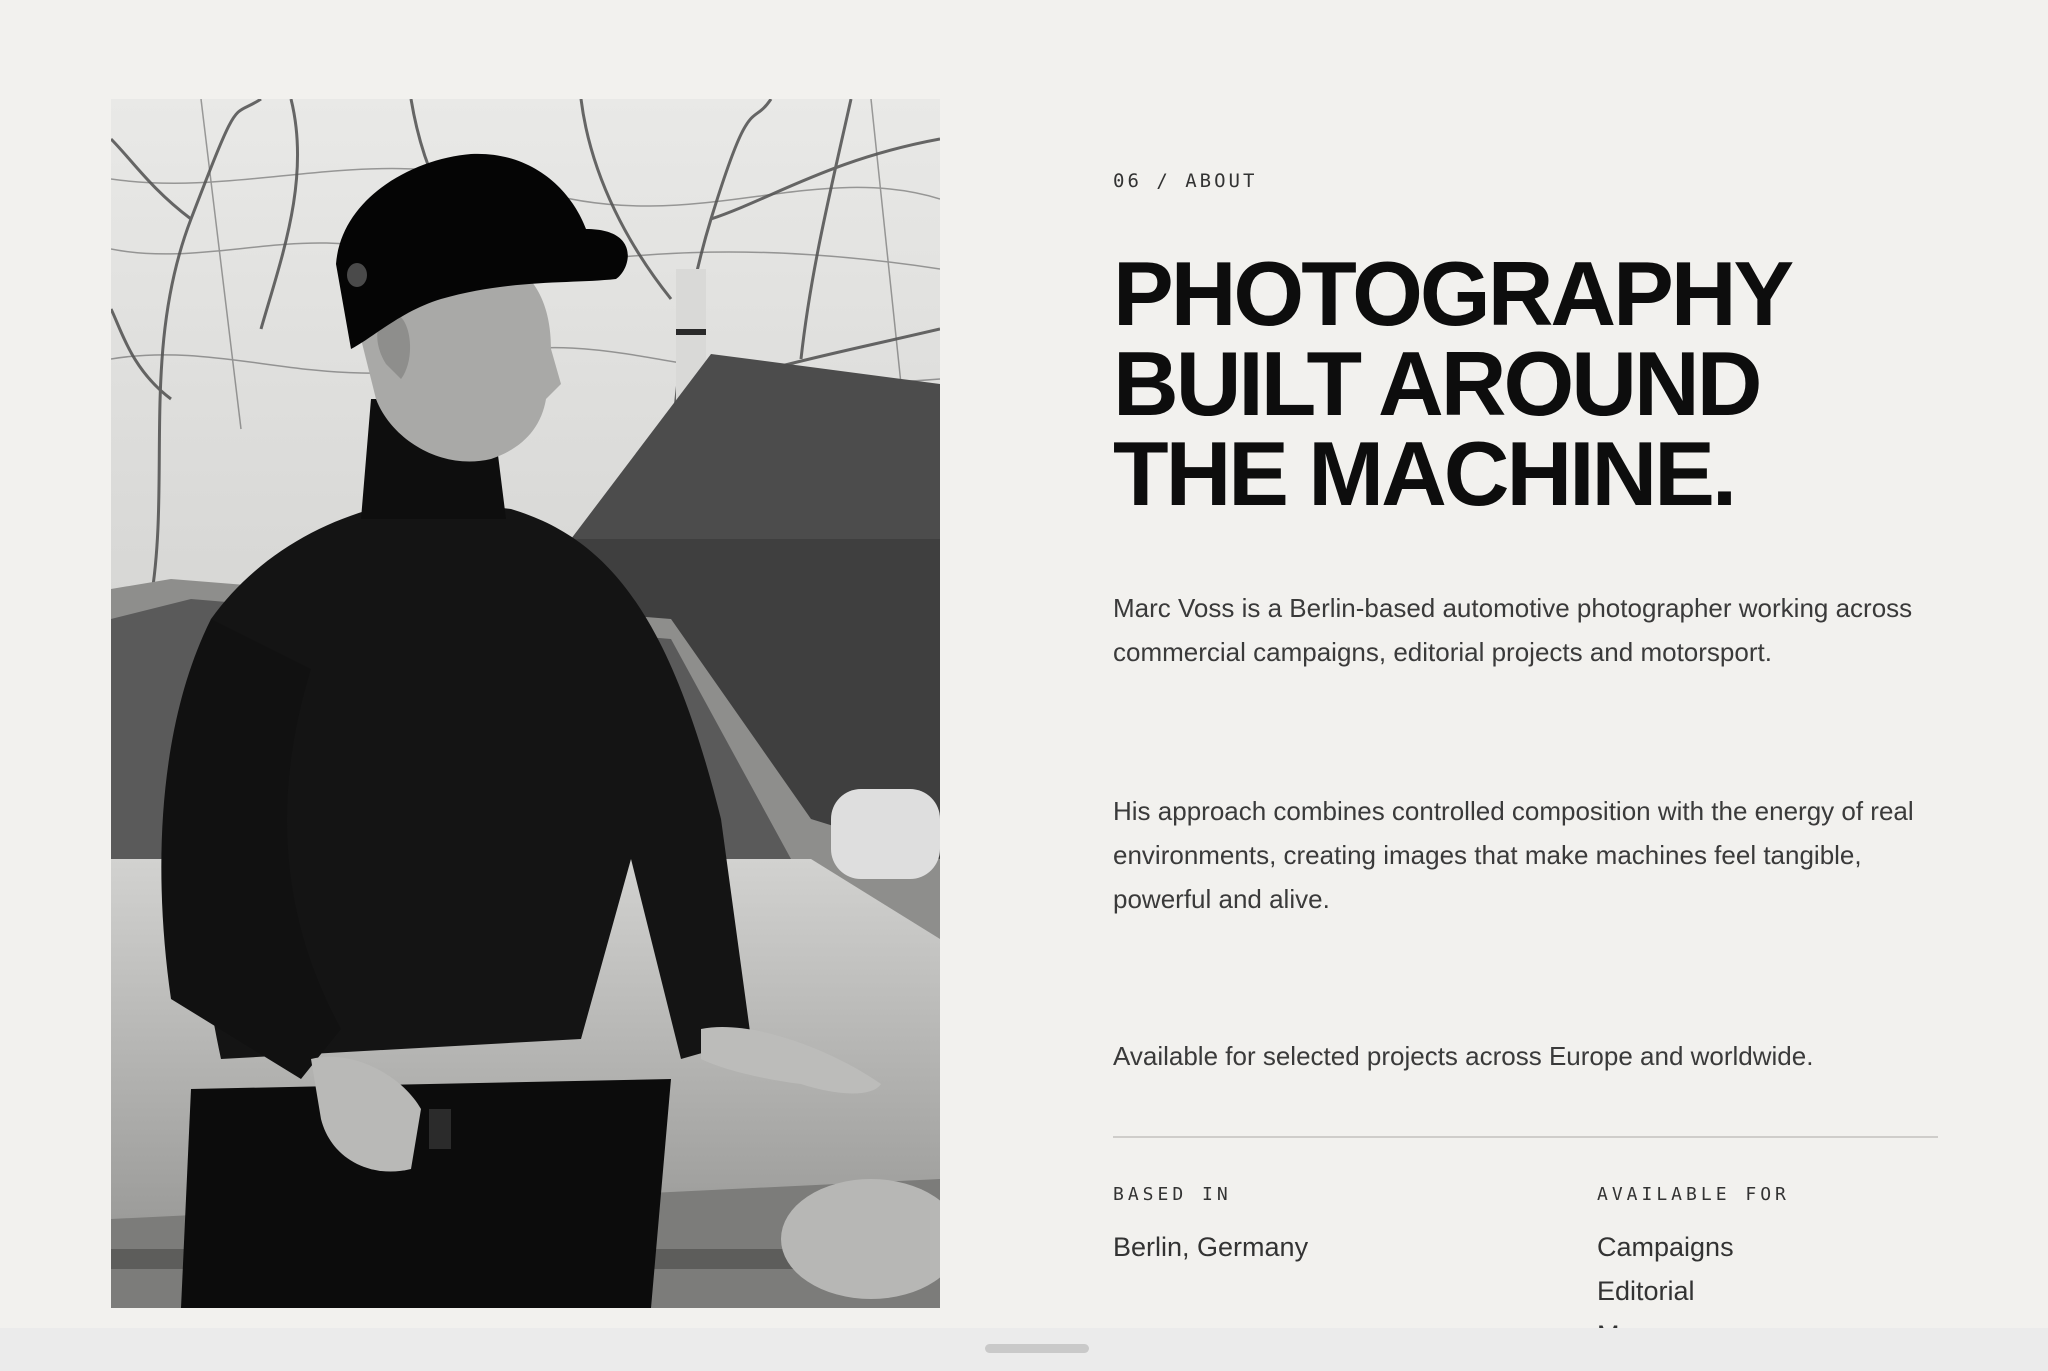  What do you see at coordinates (1185, 181) in the screenshot?
I see `section-eyebrow: 06 / ABOUT` at bounding box center [1185, 181].